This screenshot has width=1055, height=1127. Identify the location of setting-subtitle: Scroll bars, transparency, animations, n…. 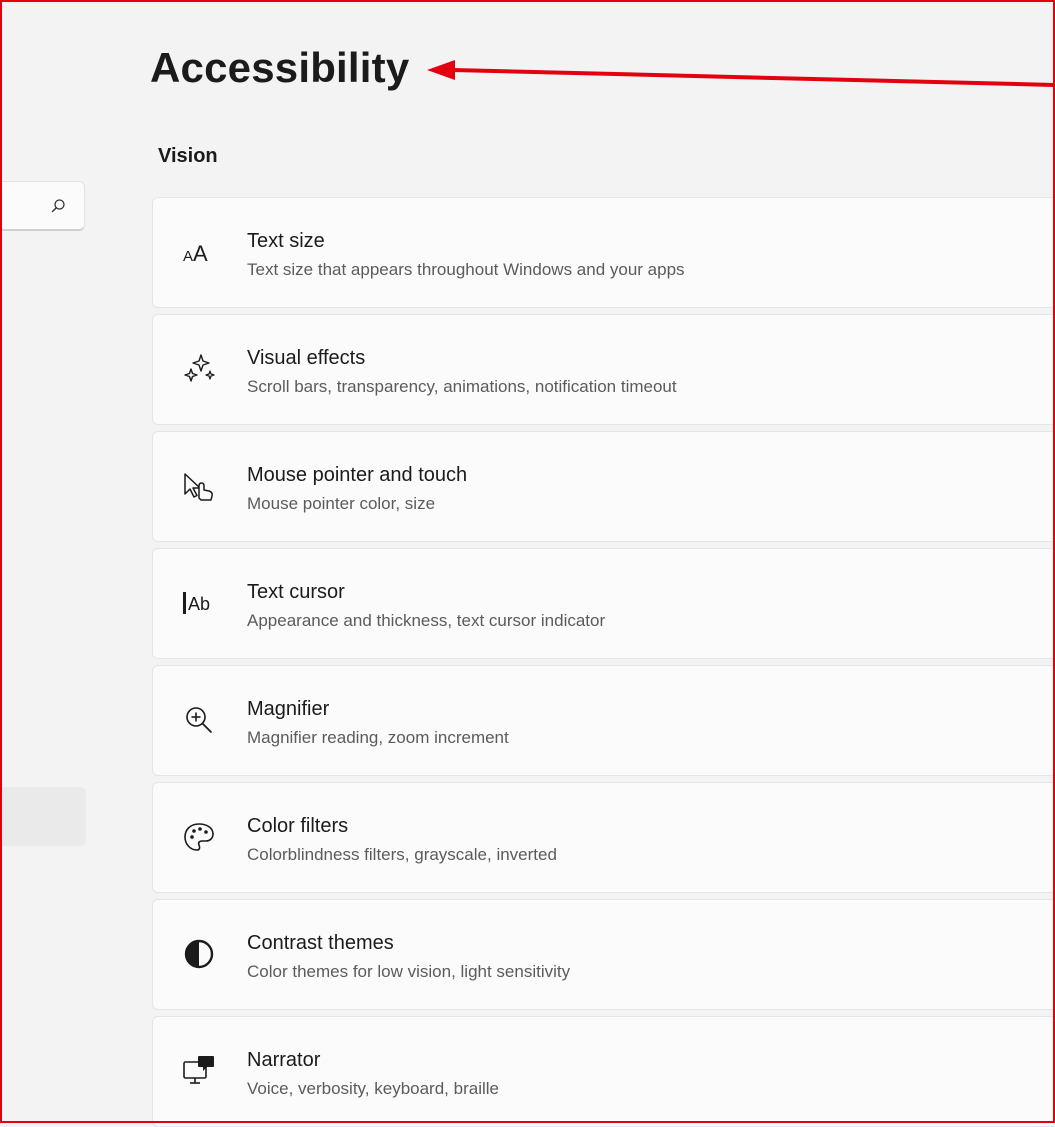
(462, 386).